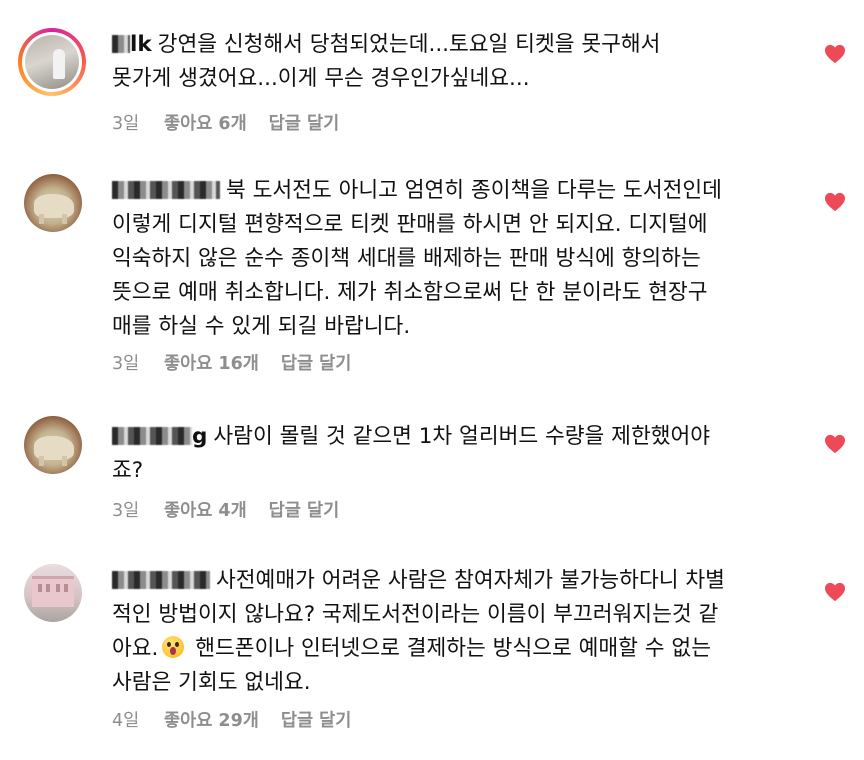  Describe the element at coordinates (159, 437) in the screenshot. I see `username: g` at that location.